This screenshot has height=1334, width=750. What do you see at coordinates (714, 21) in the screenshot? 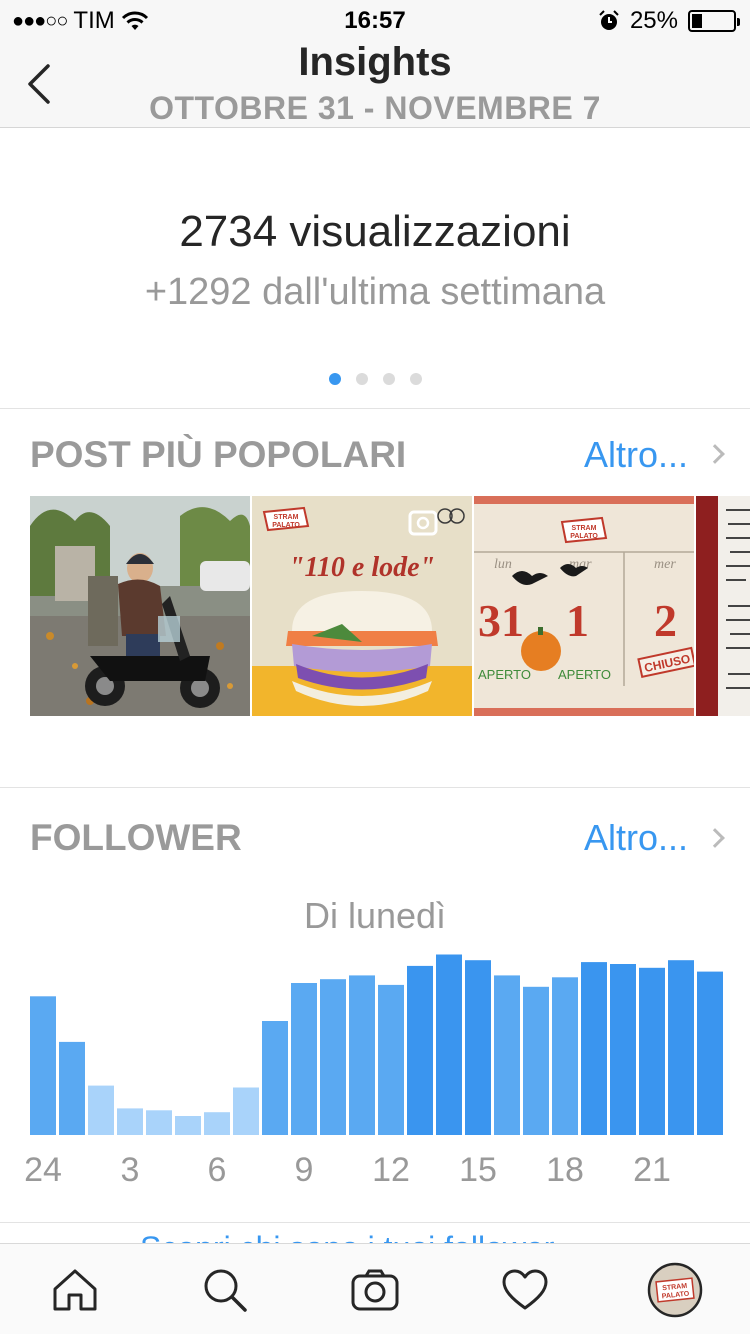
I see `battery-icon` at bounding box center [714, 21].